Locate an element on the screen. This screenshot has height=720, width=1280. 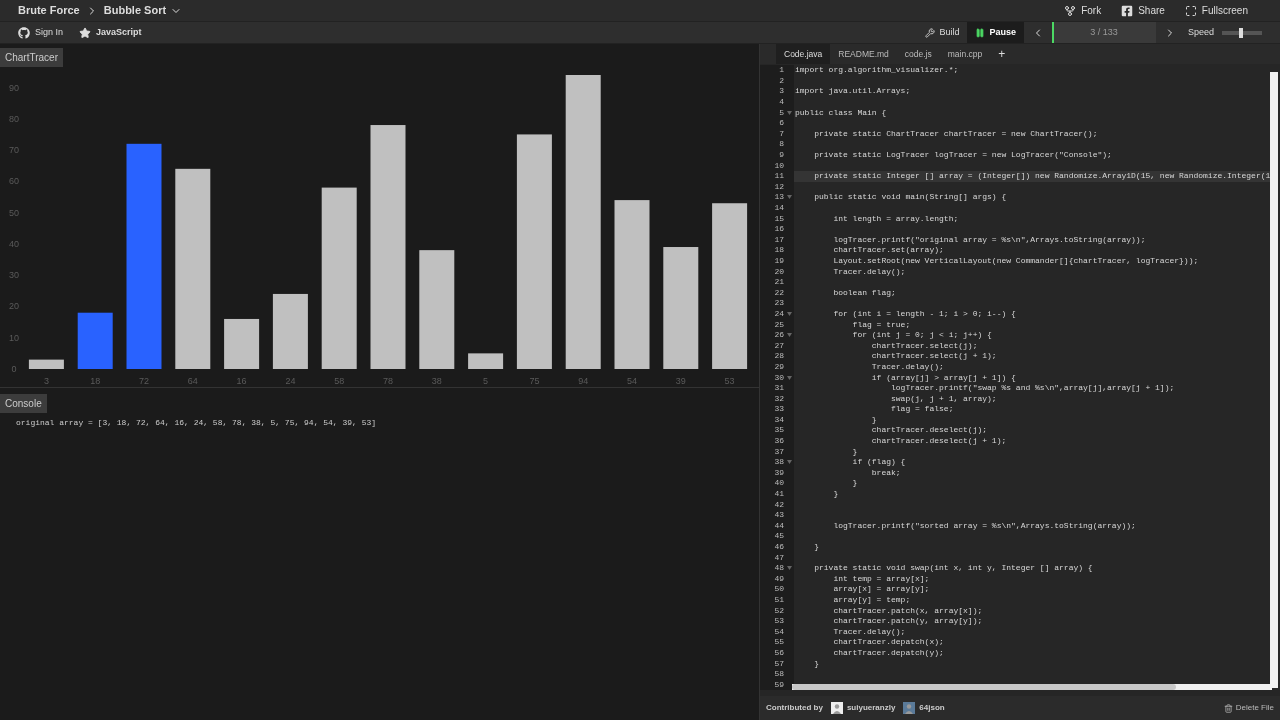
line-number: 18 is located at coordinates (778, 250).